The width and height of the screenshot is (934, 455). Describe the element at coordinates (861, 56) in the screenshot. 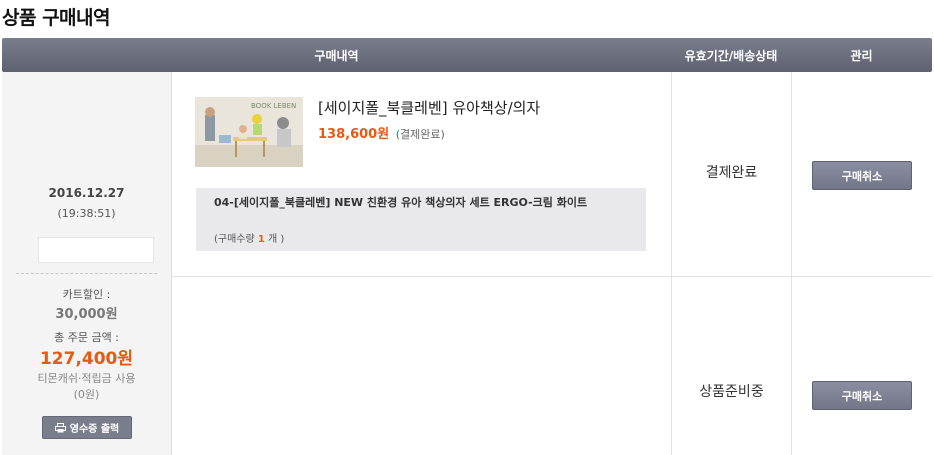

I see `header-manage: 관리` at that location.